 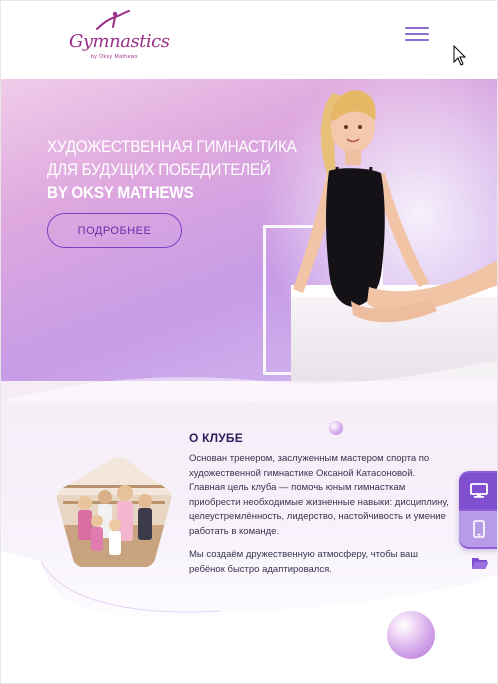 I want to click on desktop-view-button, so click(x=478, y=491).